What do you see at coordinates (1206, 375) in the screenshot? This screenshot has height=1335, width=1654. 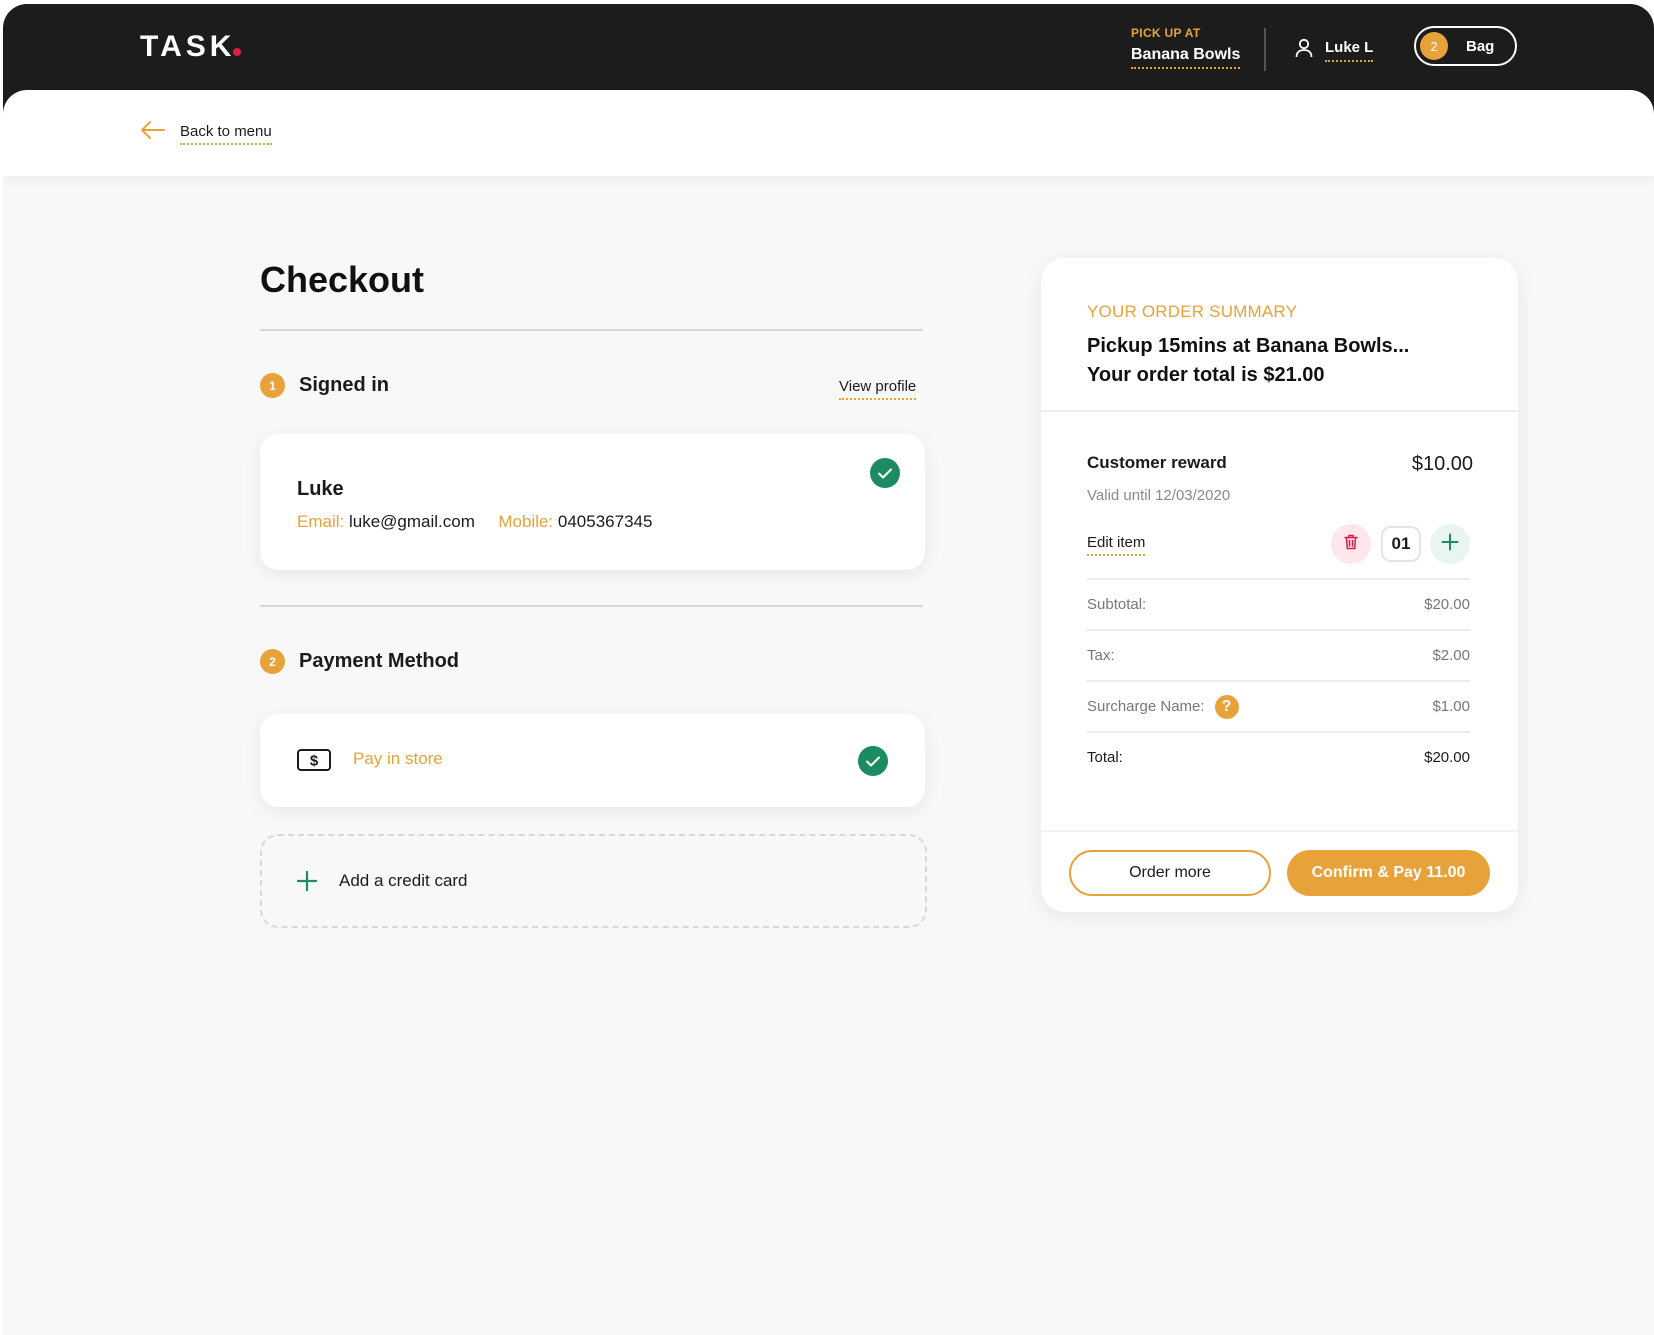 I see `order-summary-title-line: Your order total is $21.00` at bounding box center [1206, 375].